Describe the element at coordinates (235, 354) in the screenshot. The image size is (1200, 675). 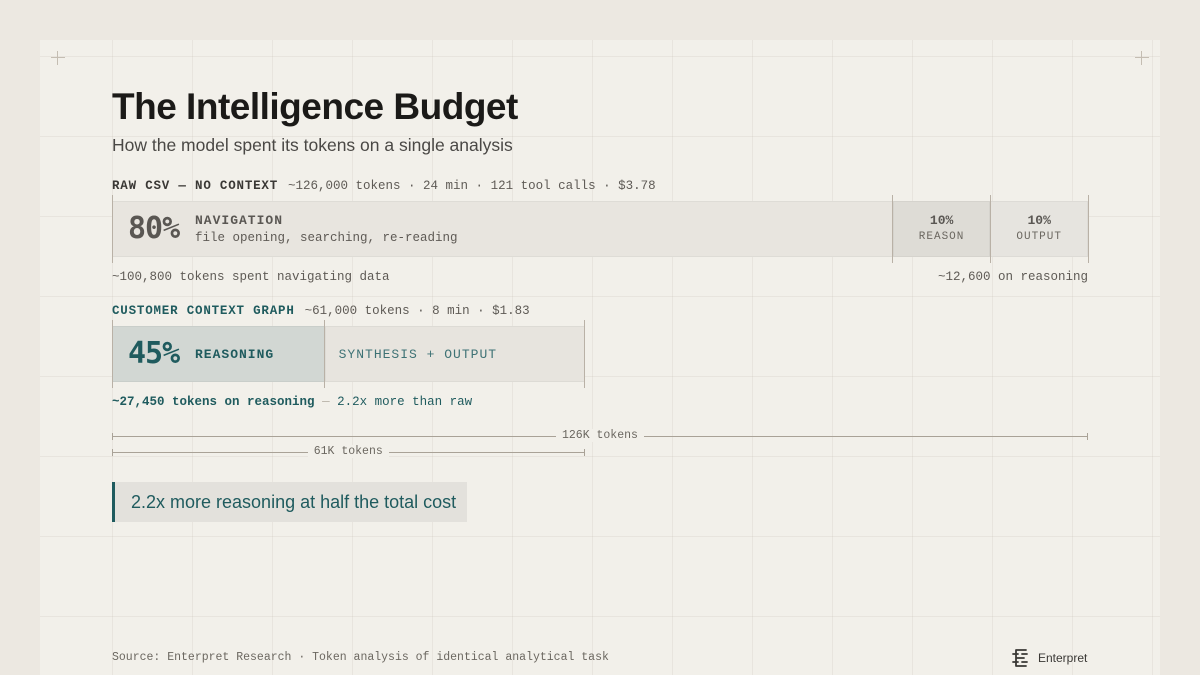
I see `ctx-reasoning-name: REASONING` at that location.